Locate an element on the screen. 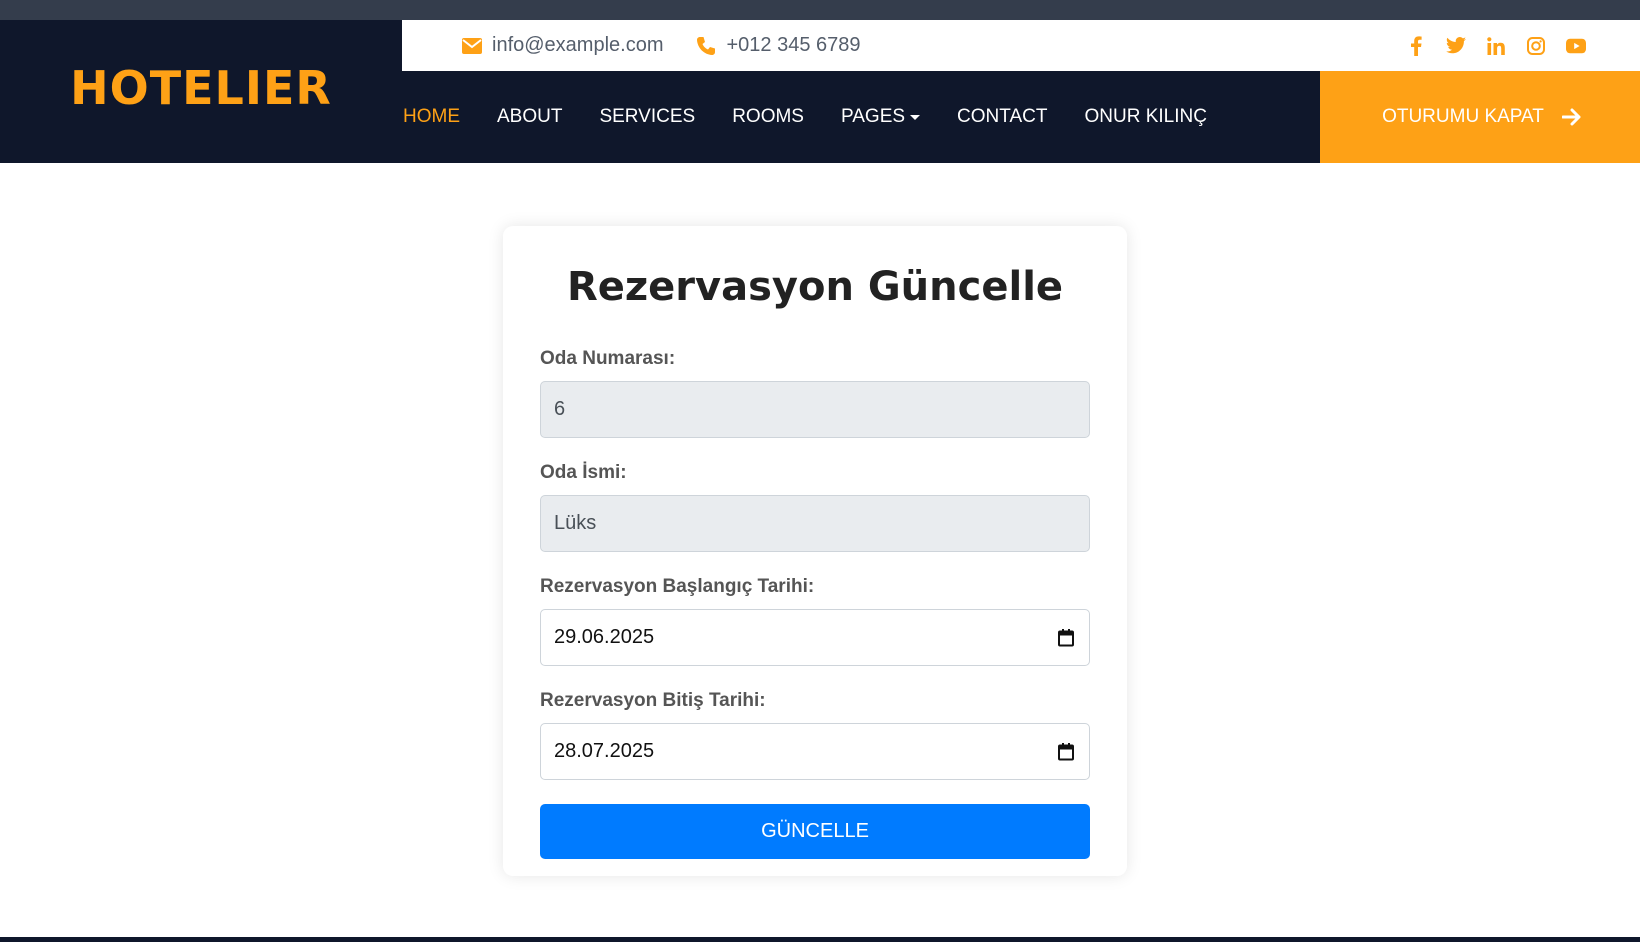 The height and width of the screenshot is (942, 1640). end-date-input: 28.07.2025 is located at coordinates (815, 751).